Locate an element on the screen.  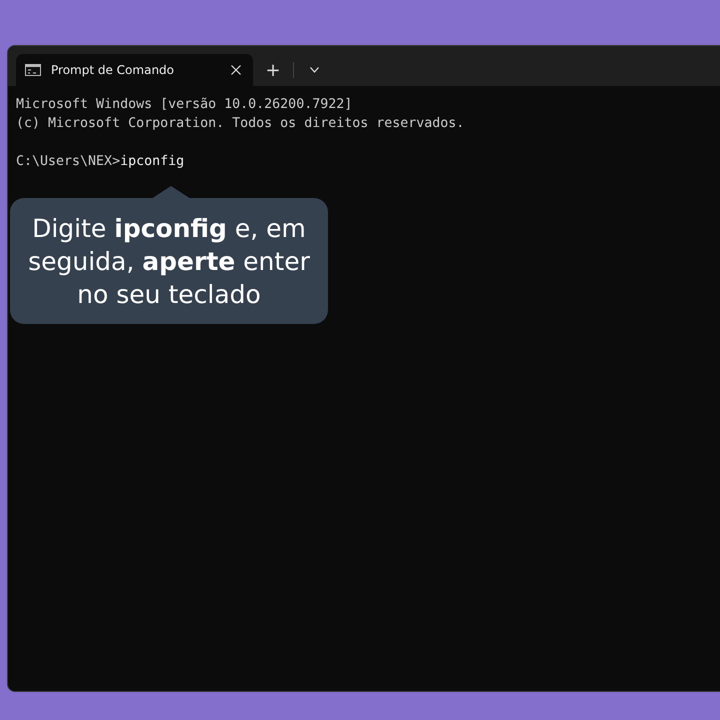
command-prompt: C:\Users\NEX> is located at coordinates (68, 161).